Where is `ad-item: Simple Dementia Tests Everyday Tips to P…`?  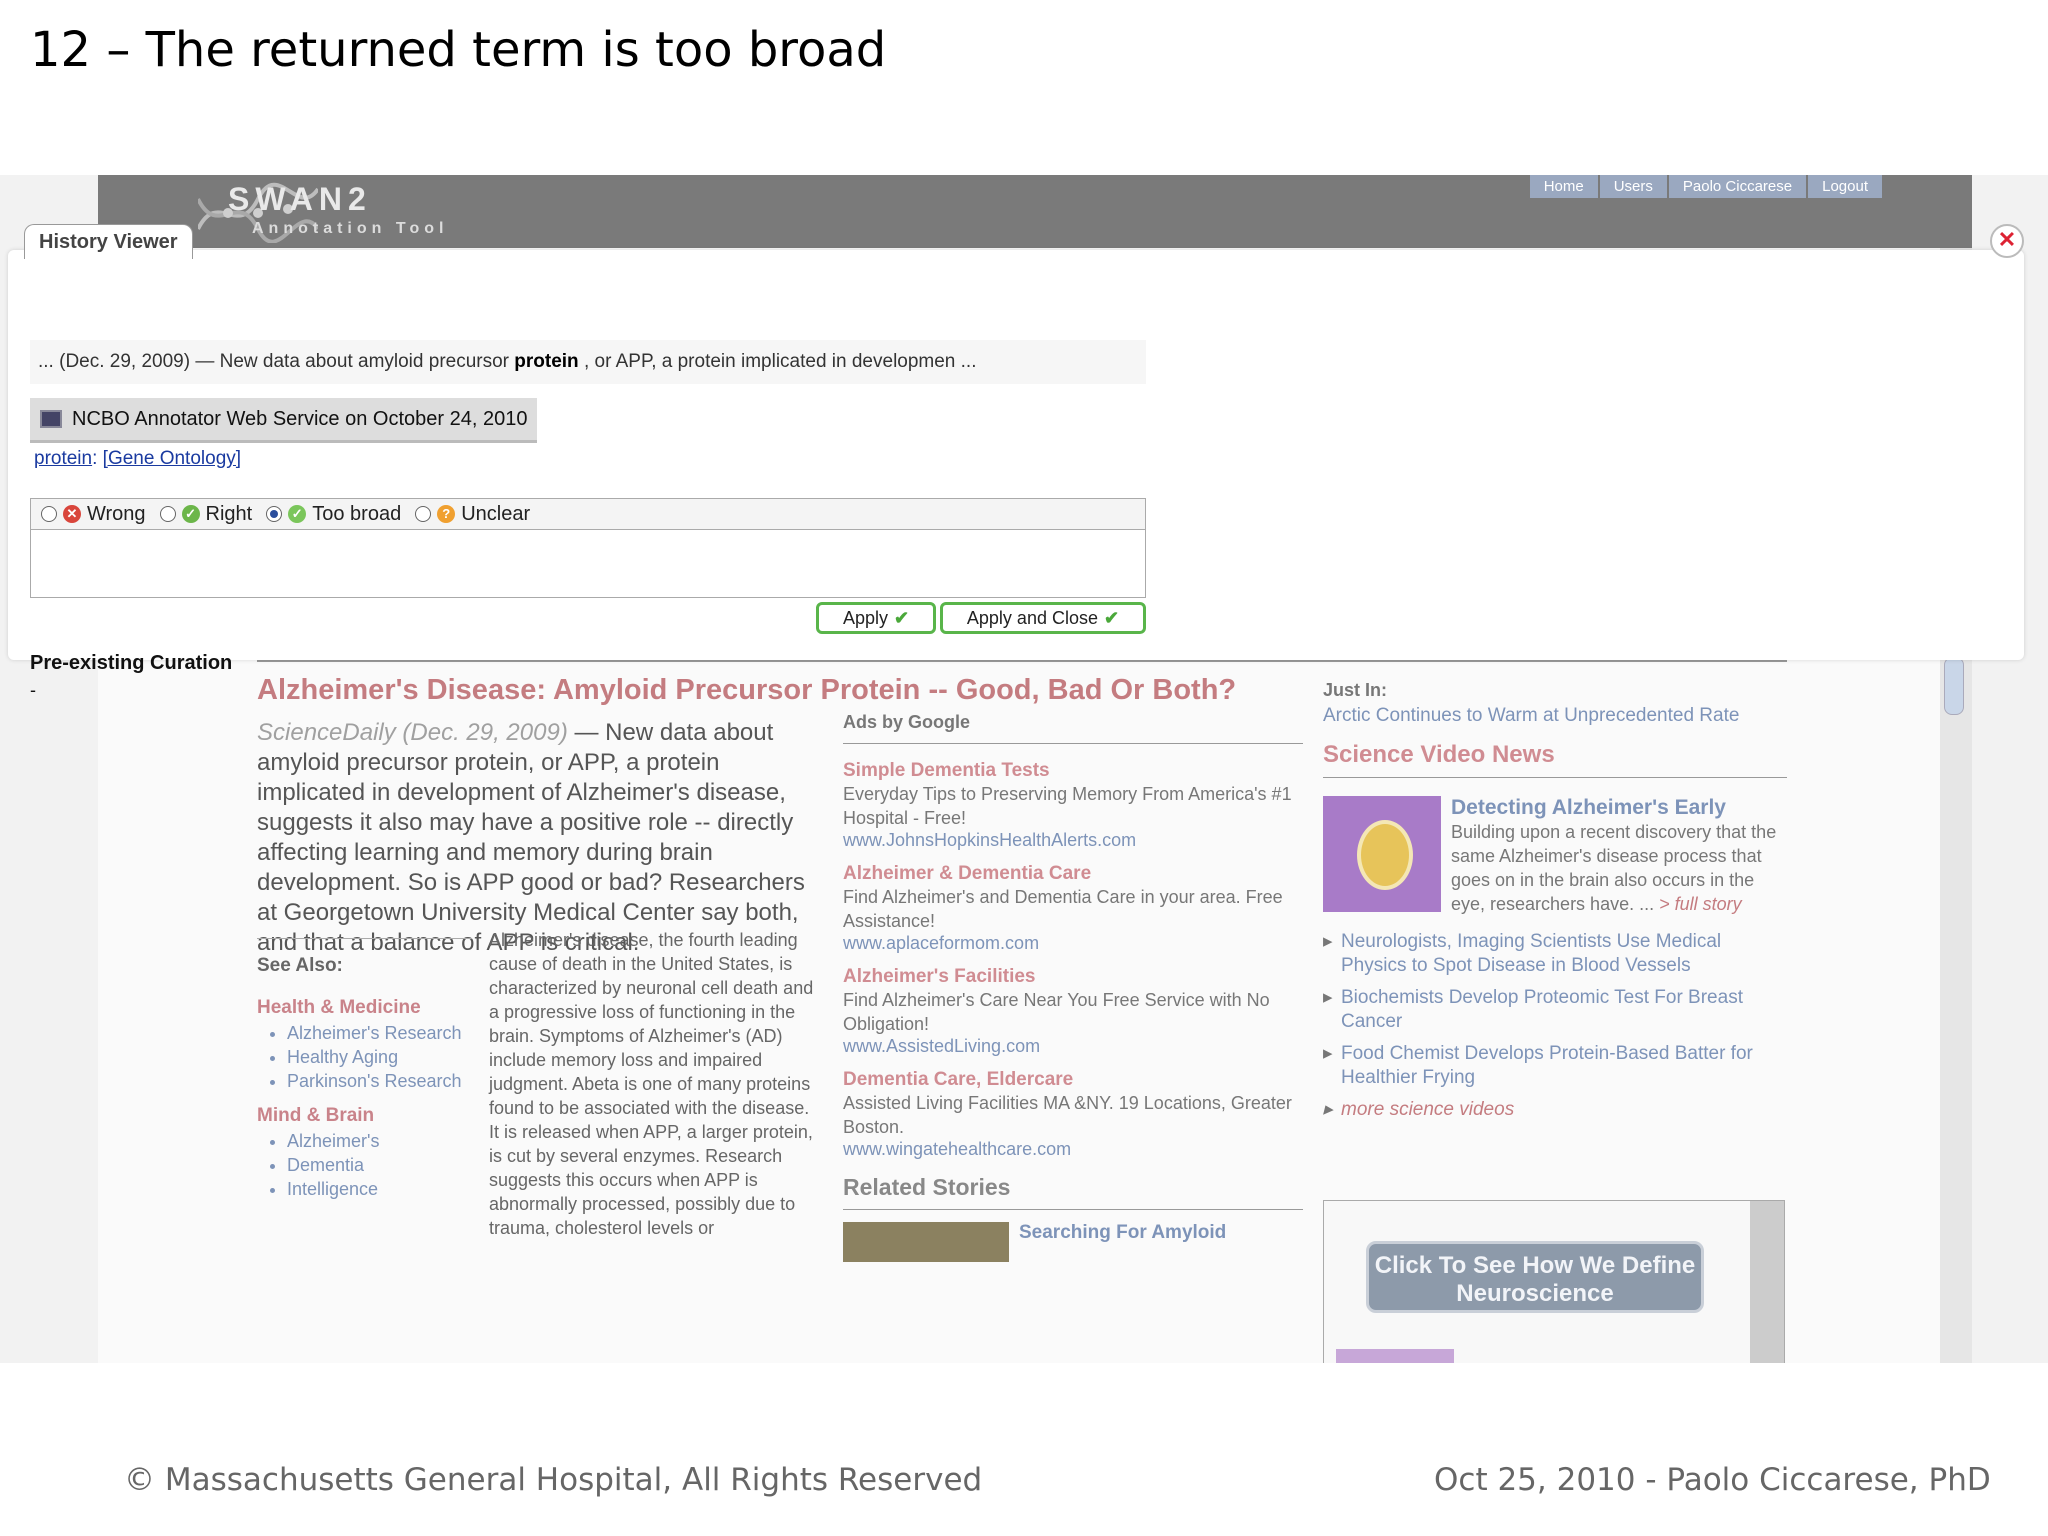
ad-item: Simple Dementia Tests Everyday Tips to P… is located at coordinates (1073, 805).